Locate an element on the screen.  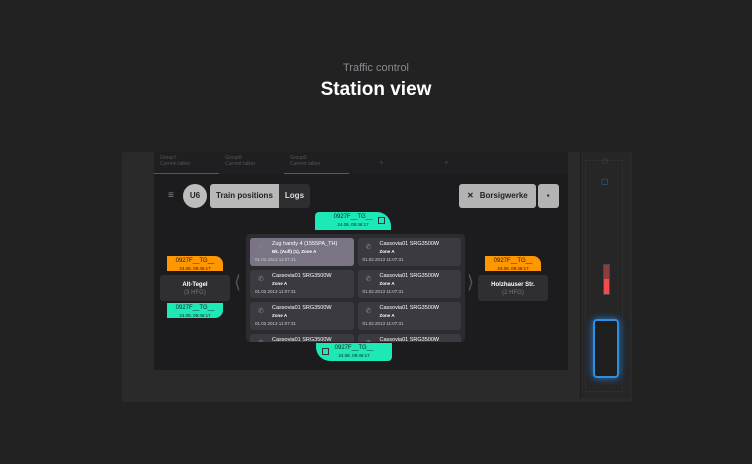
view-tabs: Train positions Logs is located at coordinates (260, 196).